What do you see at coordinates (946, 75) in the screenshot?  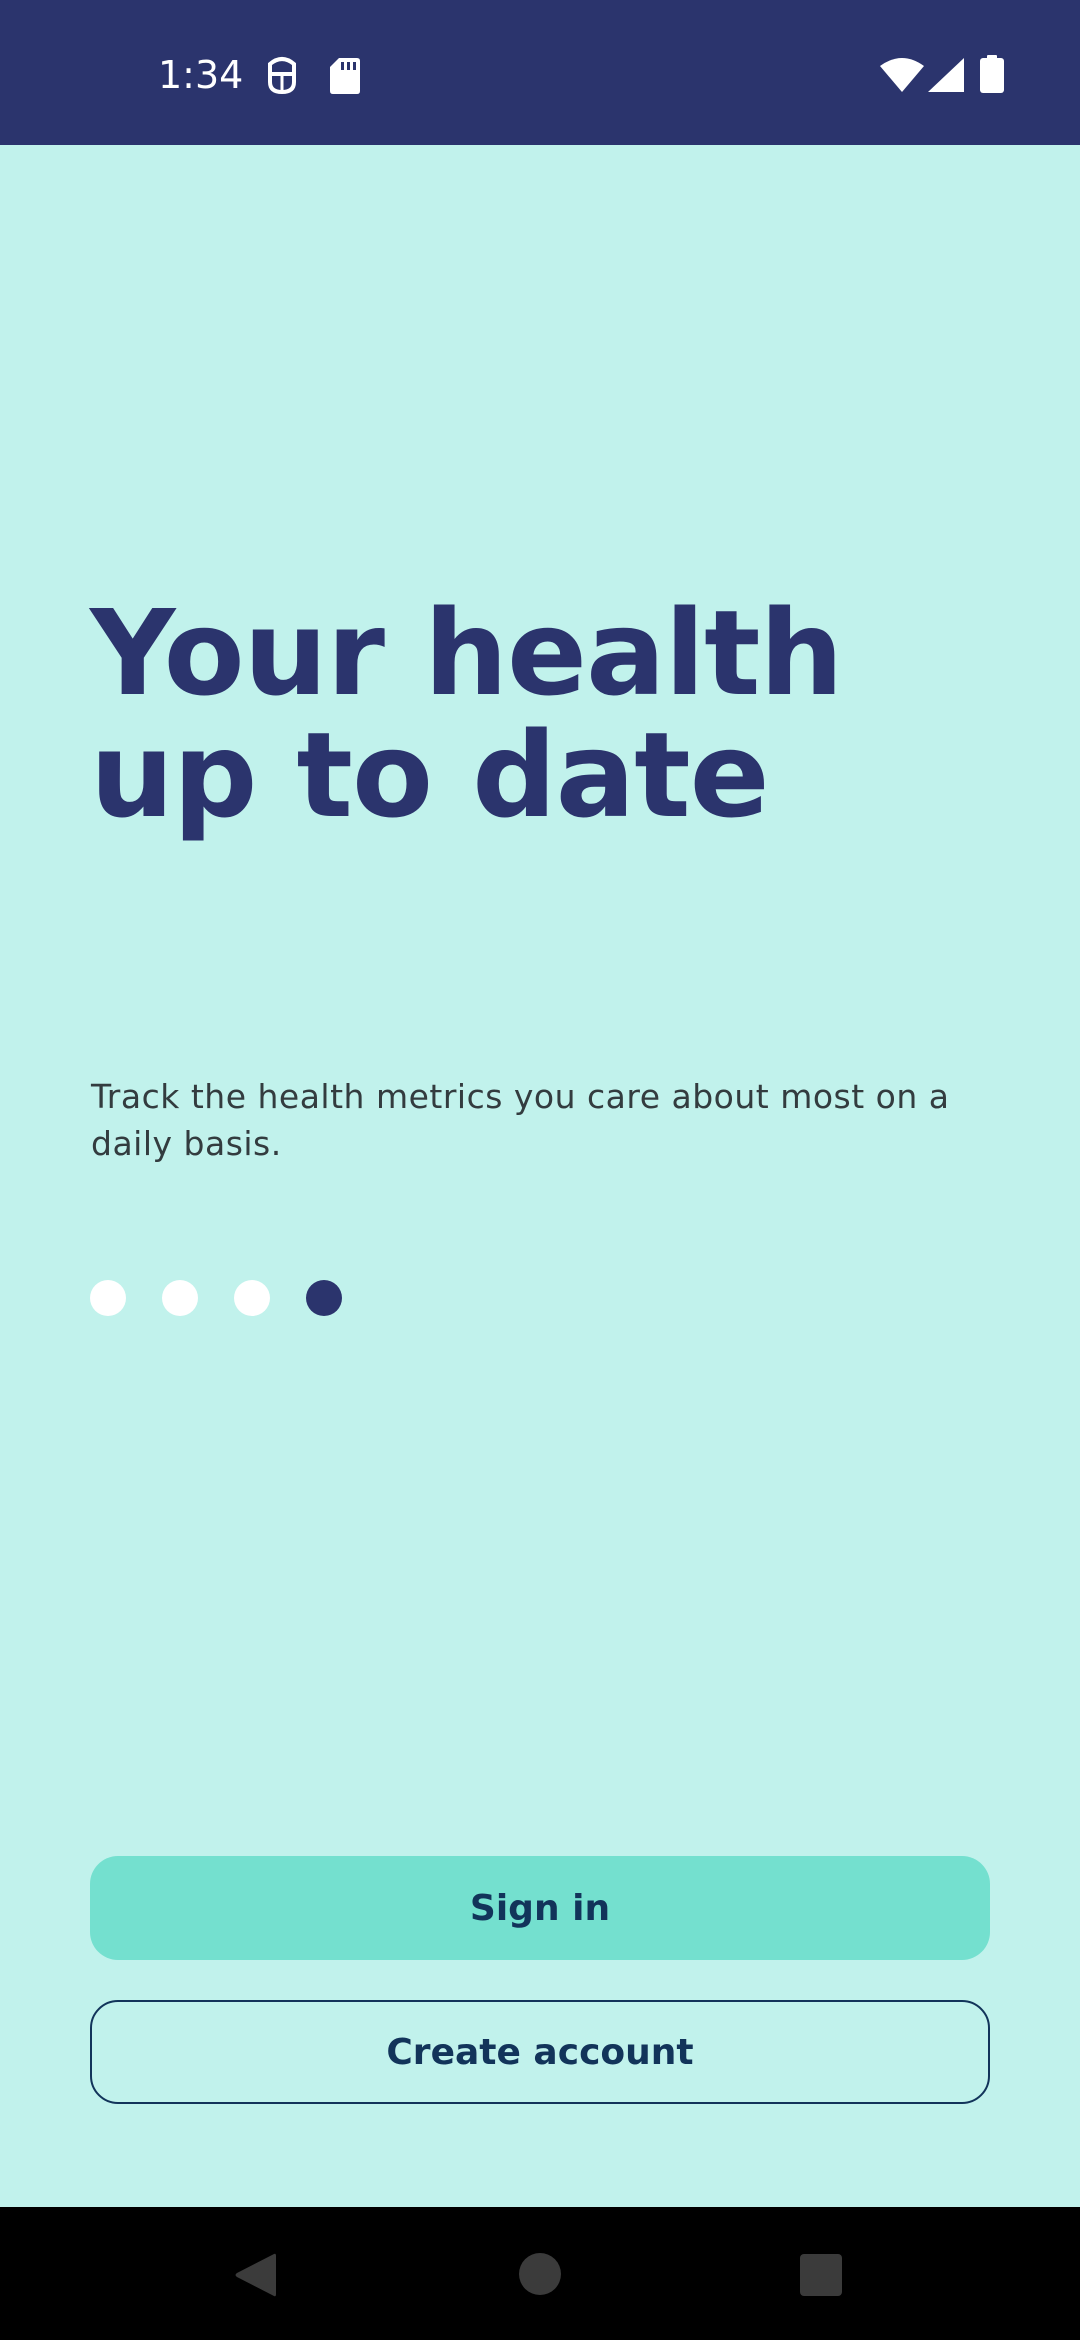 I see `cellular-signal-icon` at bounding box center [946, 75].